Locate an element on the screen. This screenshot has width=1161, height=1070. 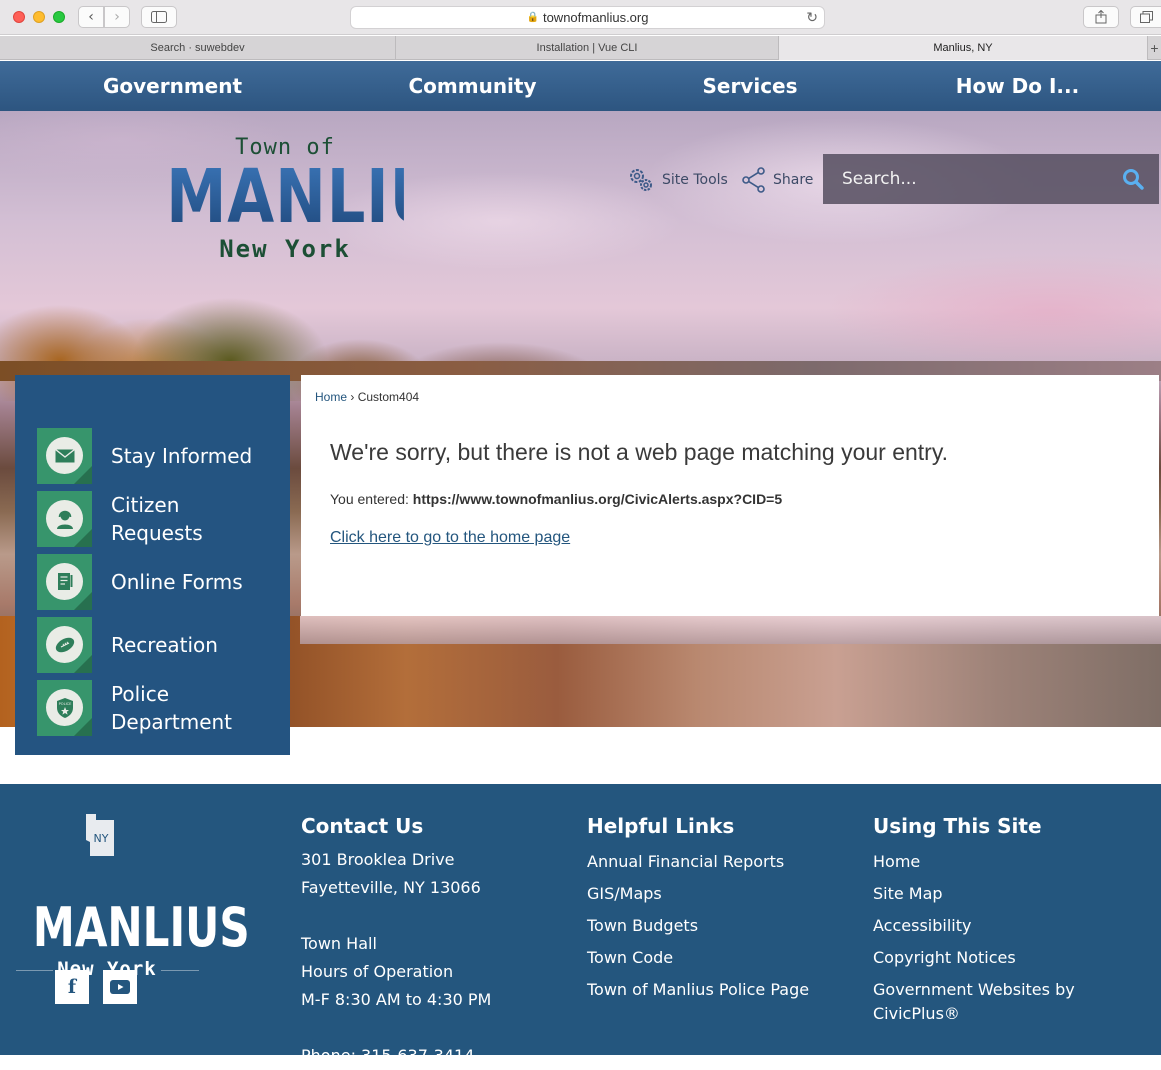
browser-titlebar: ‹ › 🔒 townofmanlius.org ↻ is located at coordinates (580, 17).